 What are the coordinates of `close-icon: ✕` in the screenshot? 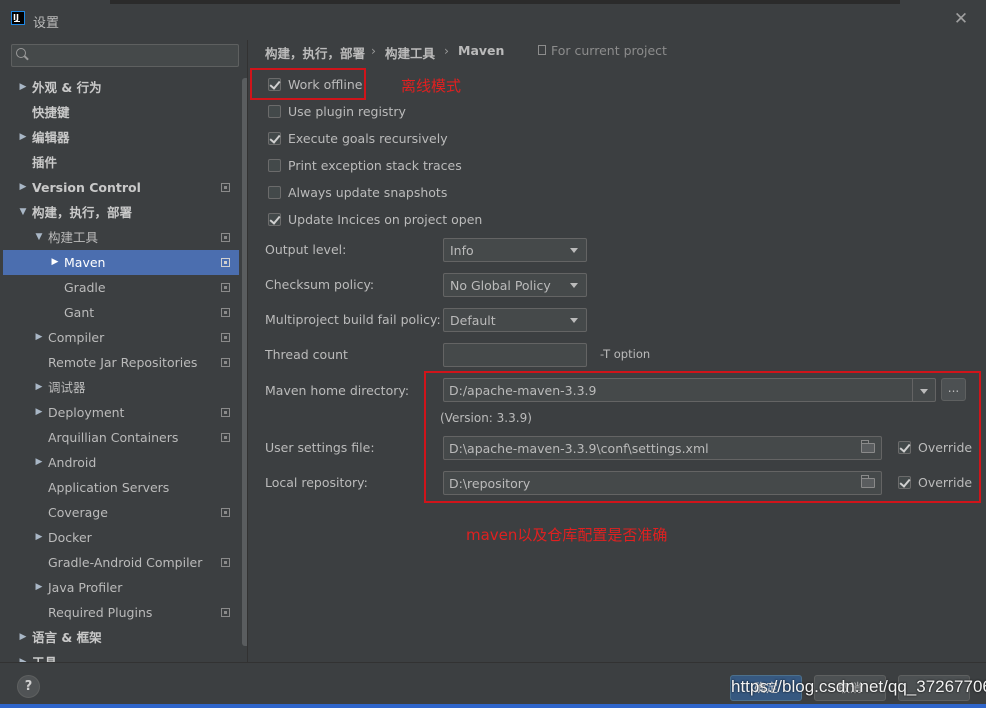 It's located at (961, 19).